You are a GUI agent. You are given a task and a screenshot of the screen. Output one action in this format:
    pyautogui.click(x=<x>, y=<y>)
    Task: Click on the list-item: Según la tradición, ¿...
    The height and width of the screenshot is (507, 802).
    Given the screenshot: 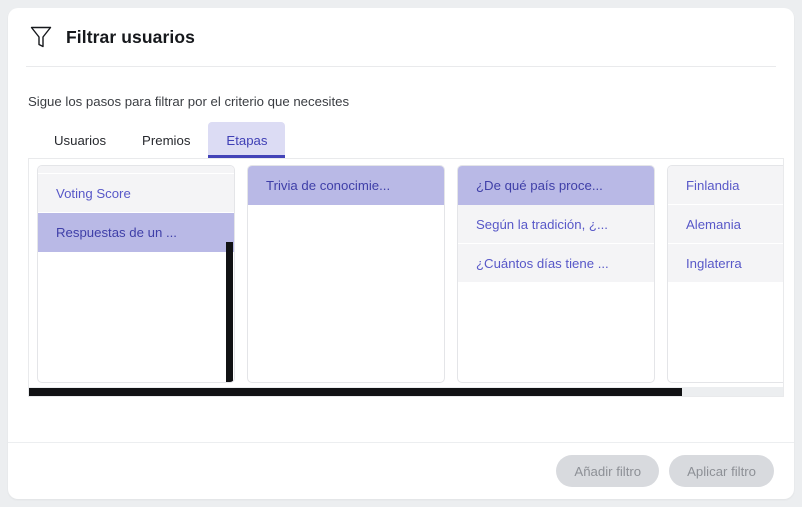 What is the action you would take?
    pyautogui.click(x=556, y=224)
    